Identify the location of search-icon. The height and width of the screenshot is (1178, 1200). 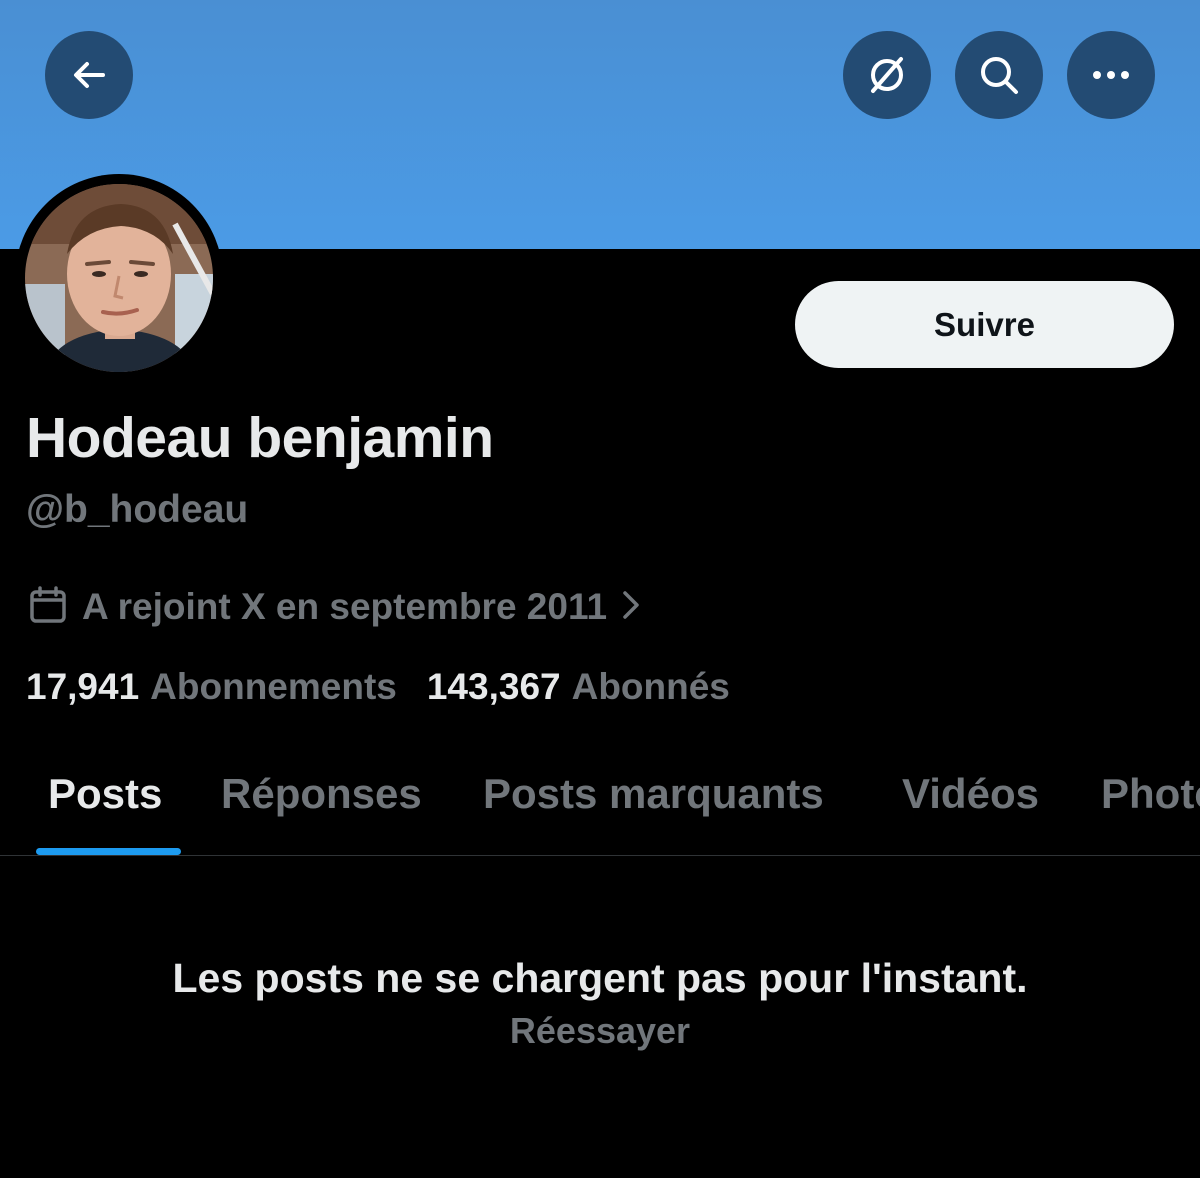
(999, 75).